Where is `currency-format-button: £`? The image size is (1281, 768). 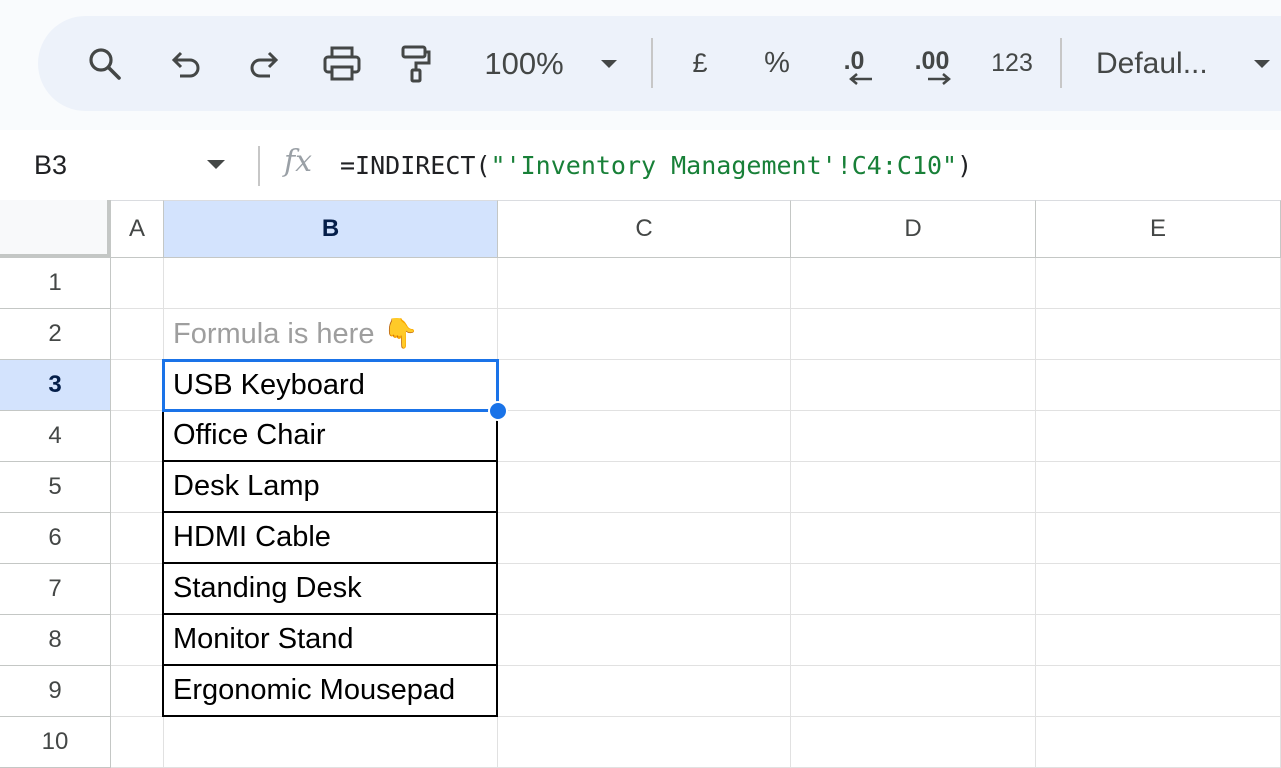
currency-format-button: £ is located at coordinates (700, 63).